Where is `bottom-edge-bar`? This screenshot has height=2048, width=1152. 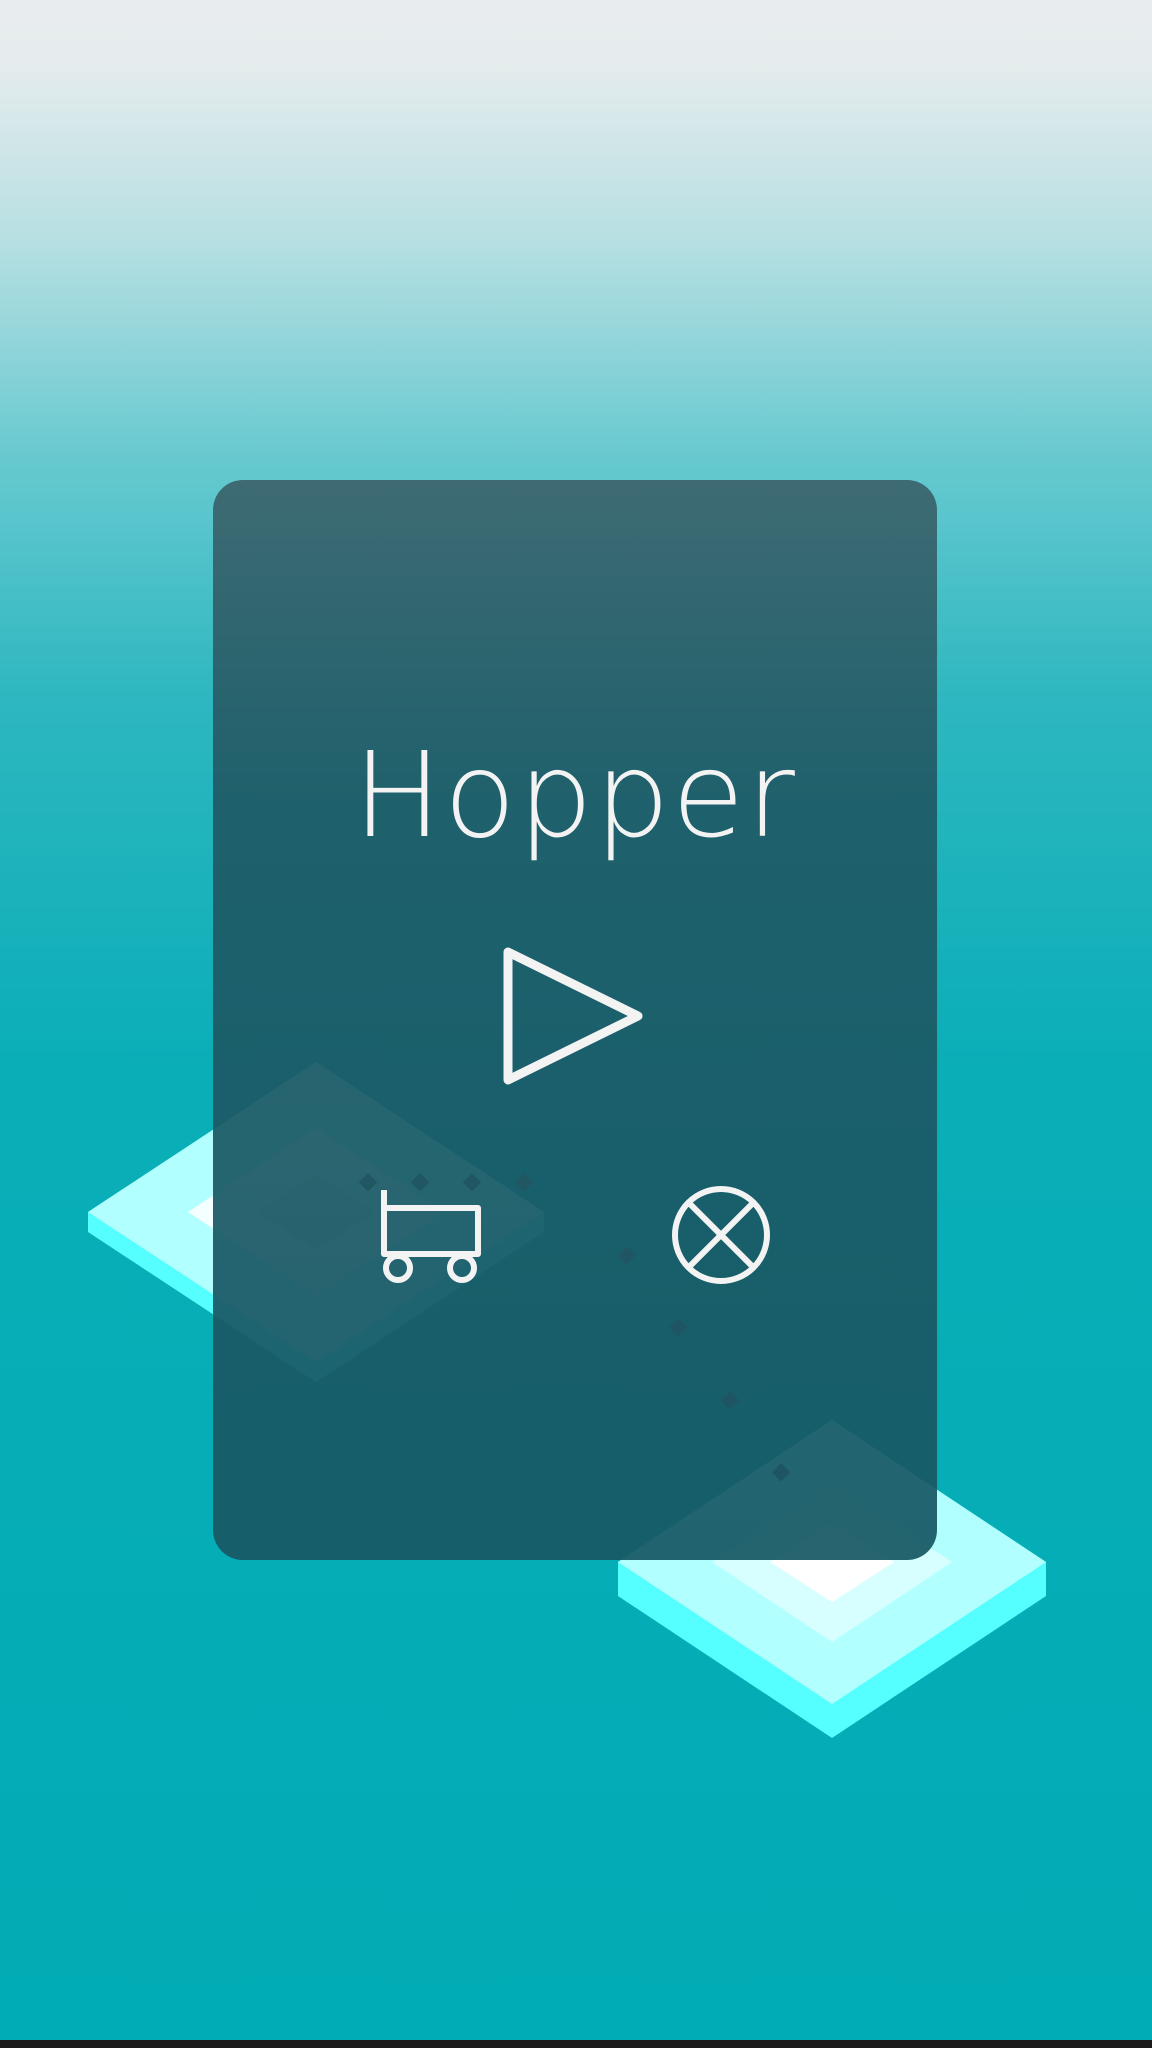 bottom-edge-bar is located at coordinates (576, 2044).